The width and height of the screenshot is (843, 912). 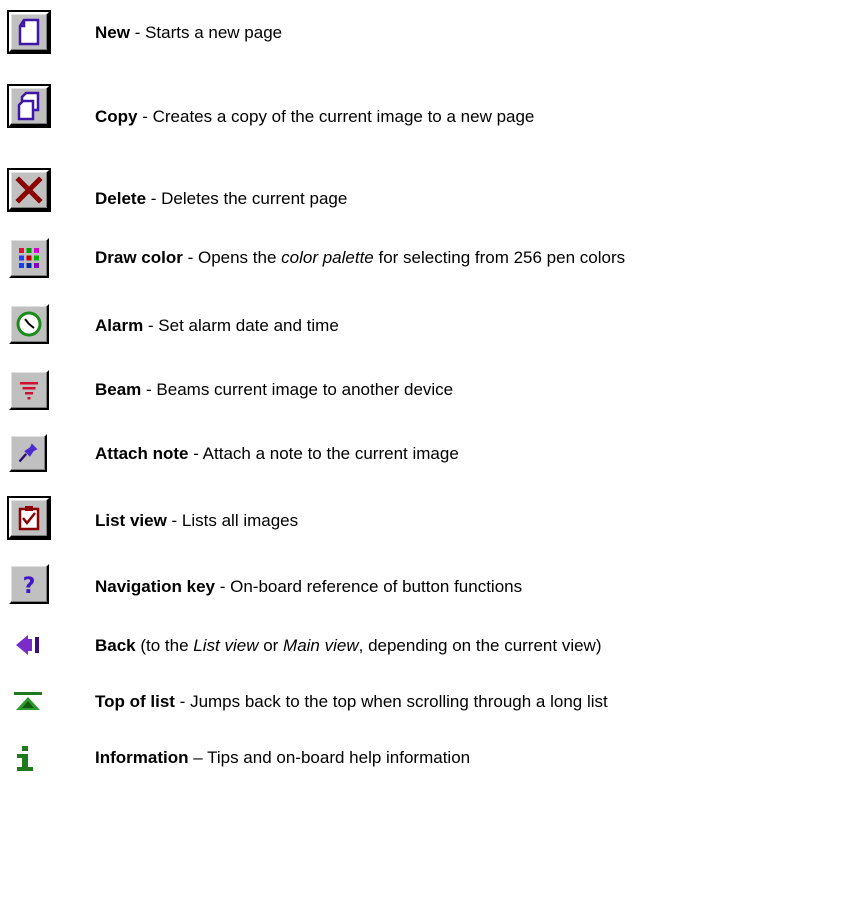 I want to click on beam-icon, so click(x=29, y=390).